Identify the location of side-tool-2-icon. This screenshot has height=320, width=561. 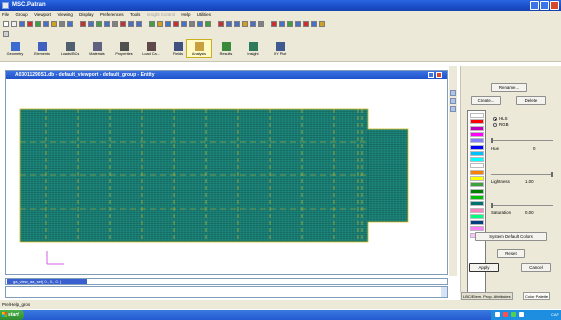
(453, 101).